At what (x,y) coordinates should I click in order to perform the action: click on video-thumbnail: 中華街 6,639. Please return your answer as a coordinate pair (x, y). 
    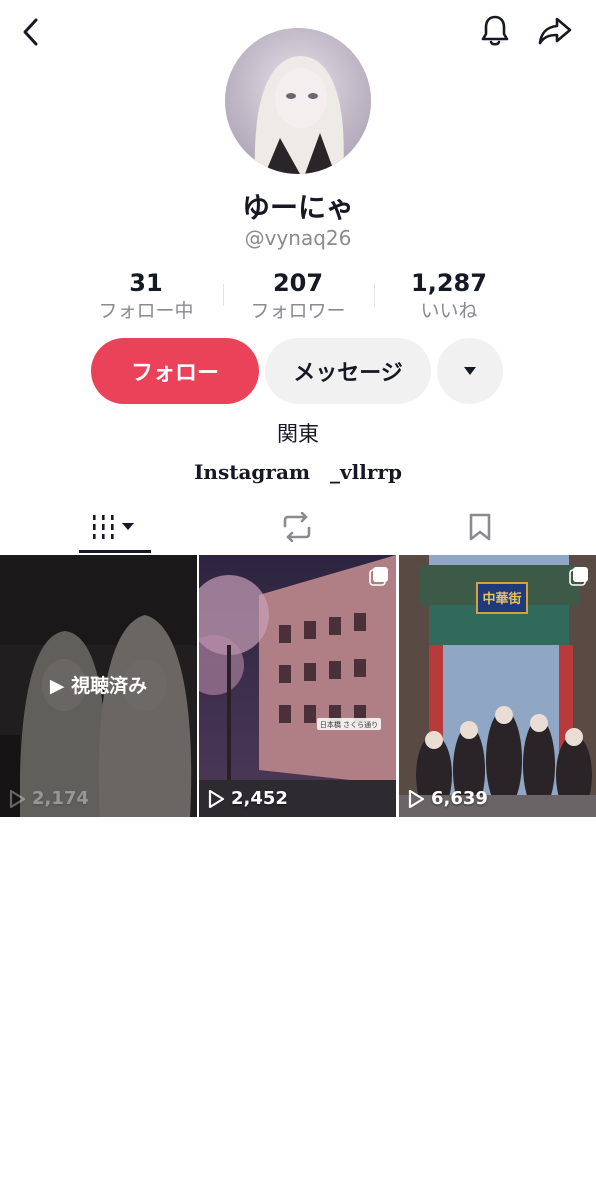
    Looking at the image, I should click on (497, 686).